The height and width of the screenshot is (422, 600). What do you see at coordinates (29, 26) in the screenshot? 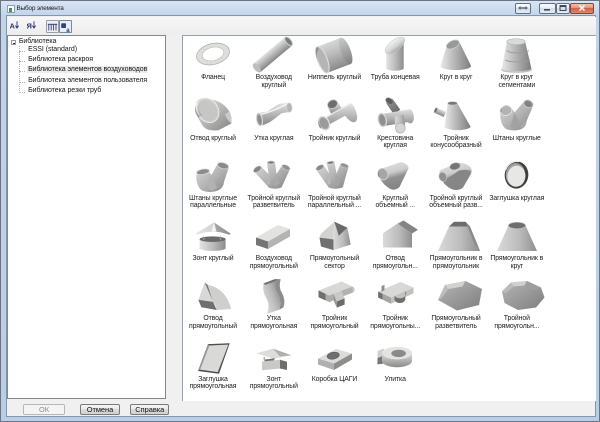
I see `svg-text: Я` at bounding box center [29, 26].